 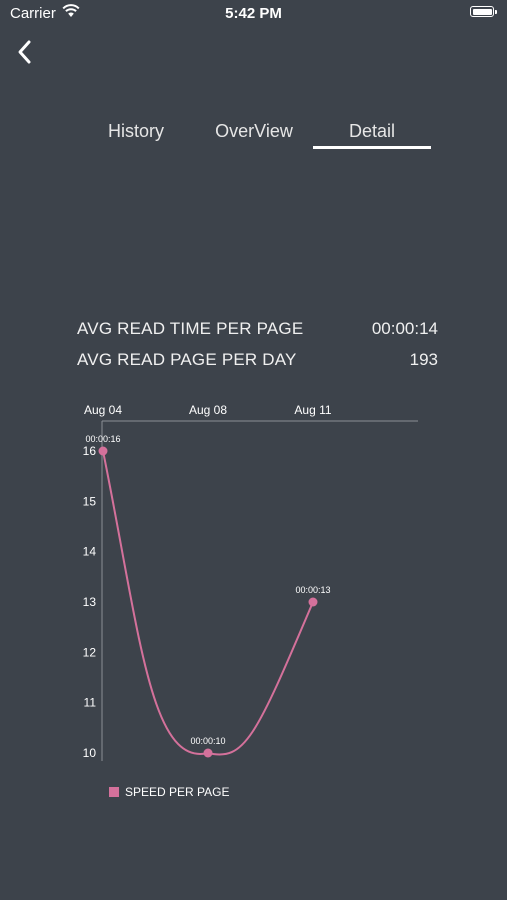 What do you see at coordinates (90, 552) in the screenshot?
I see `y-tick-label: 14` at bounding box center [90, 552].